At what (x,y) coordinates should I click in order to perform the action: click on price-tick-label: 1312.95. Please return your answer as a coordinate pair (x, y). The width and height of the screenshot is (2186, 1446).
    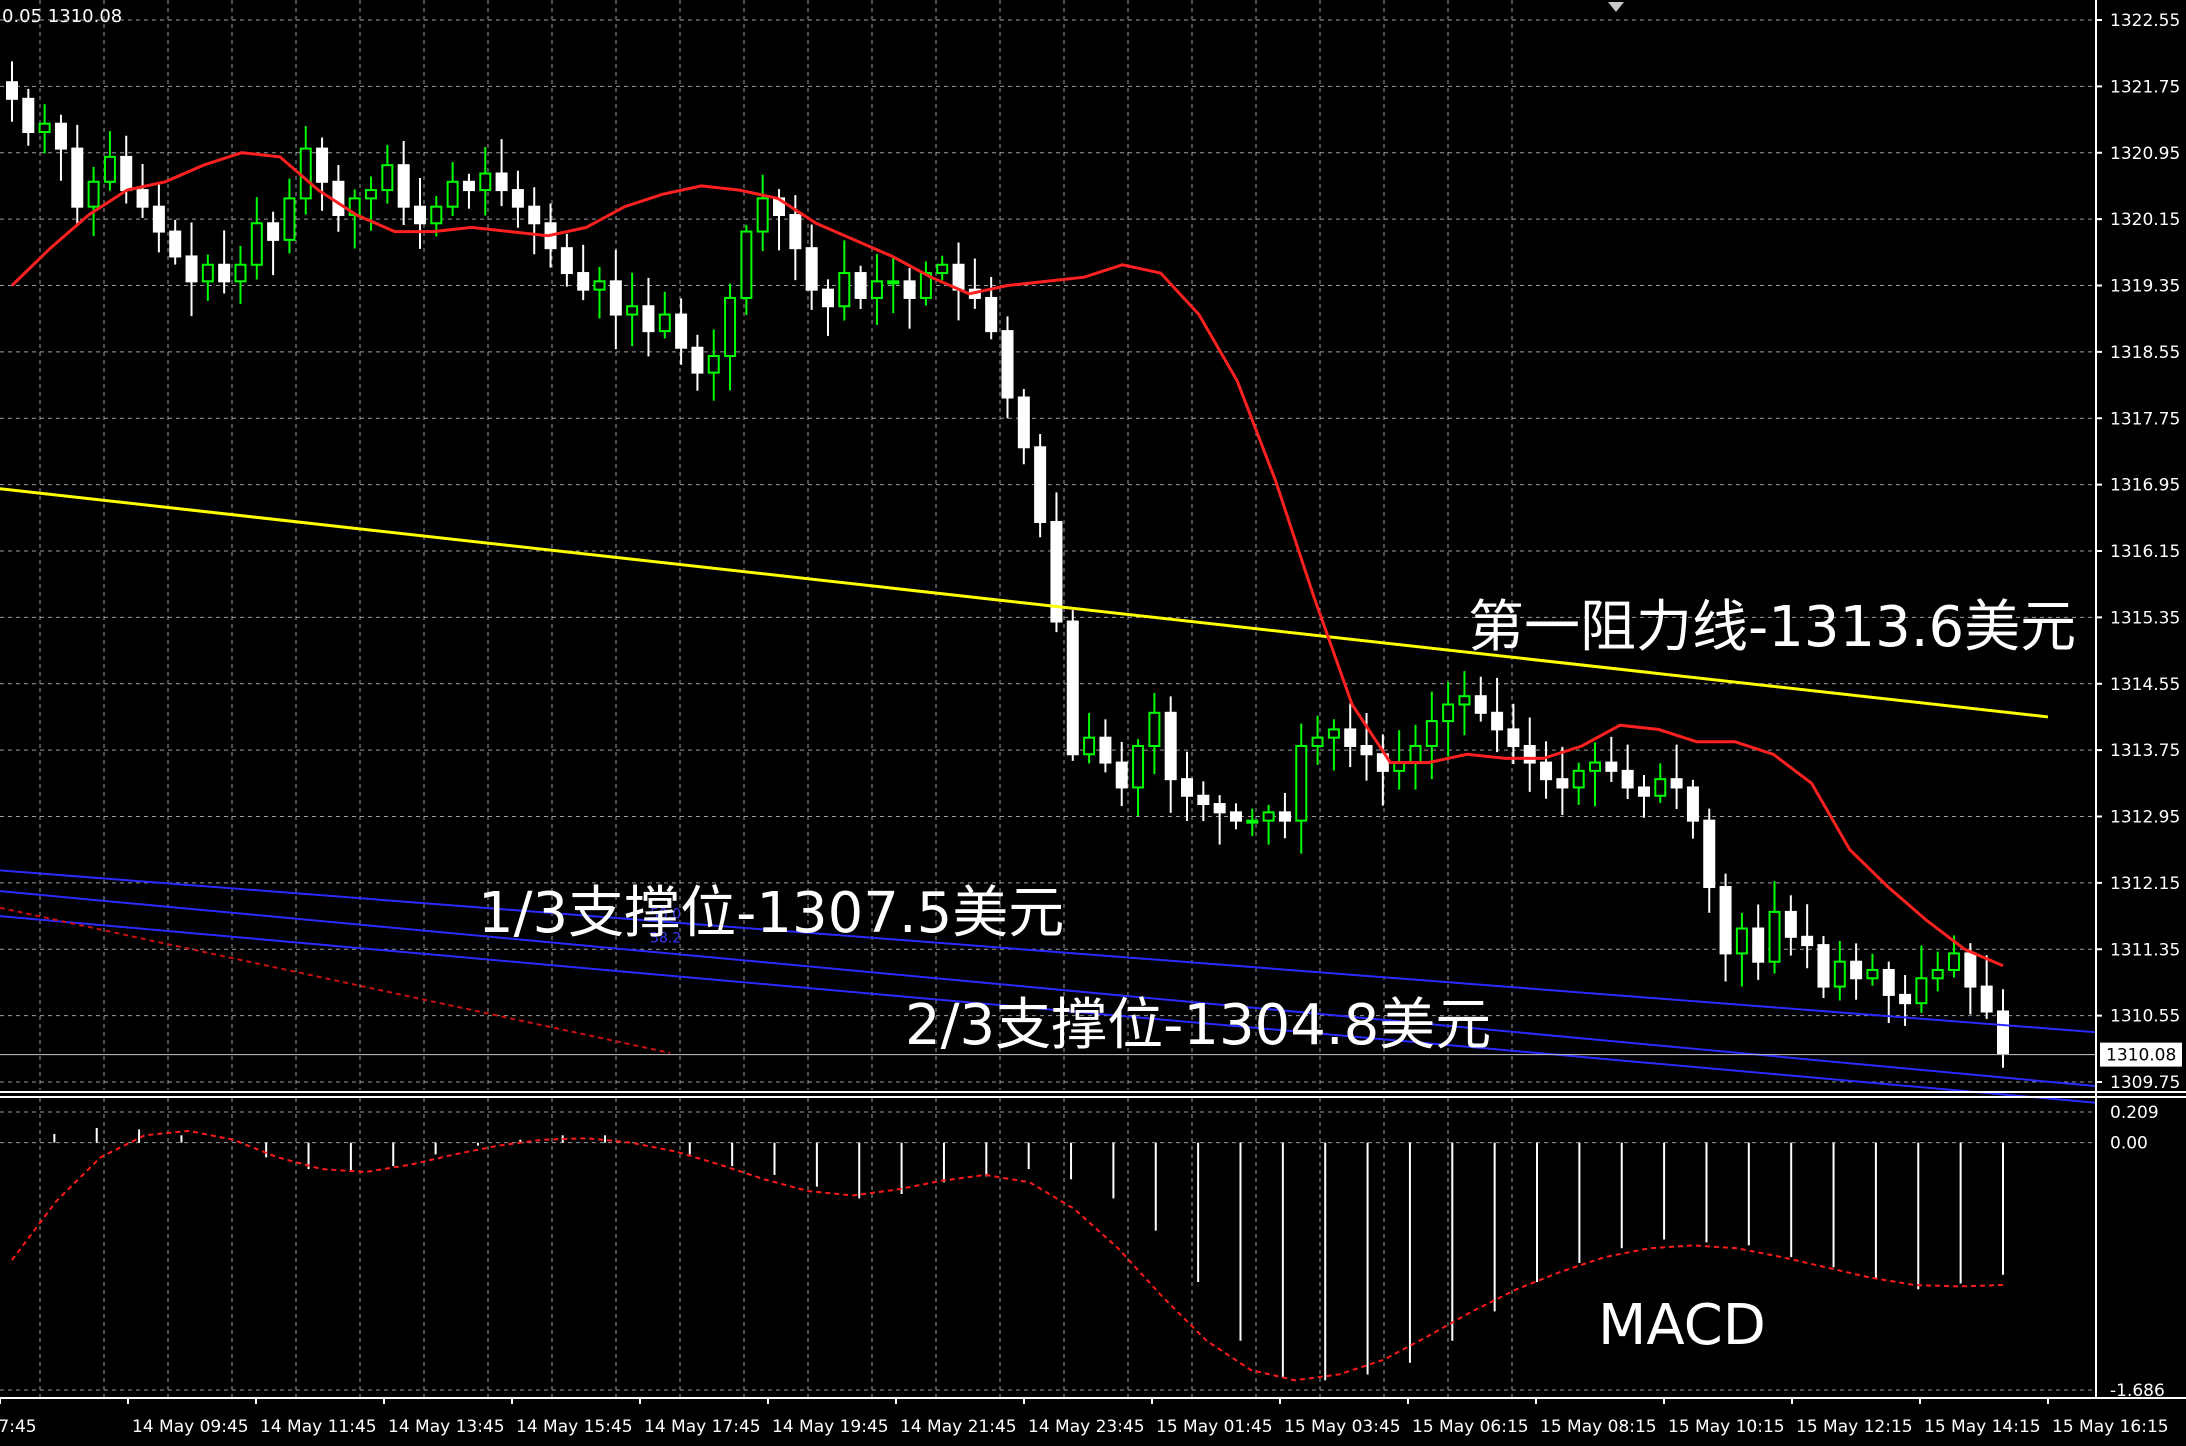
    Looking at the image, I should click on (2145, 818).